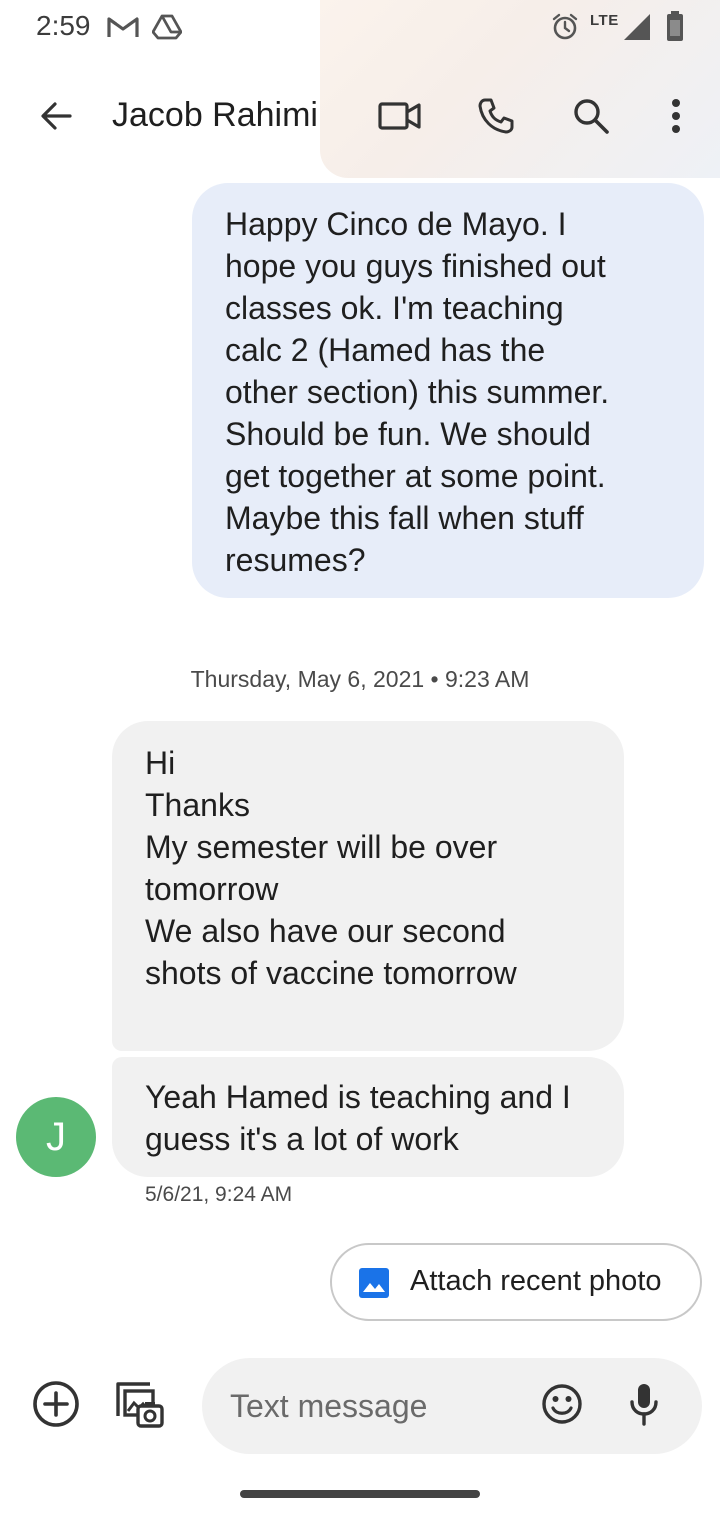 This screenshot has height=1520, width=720. I want to click on voice-call-button, so click(496, 118).